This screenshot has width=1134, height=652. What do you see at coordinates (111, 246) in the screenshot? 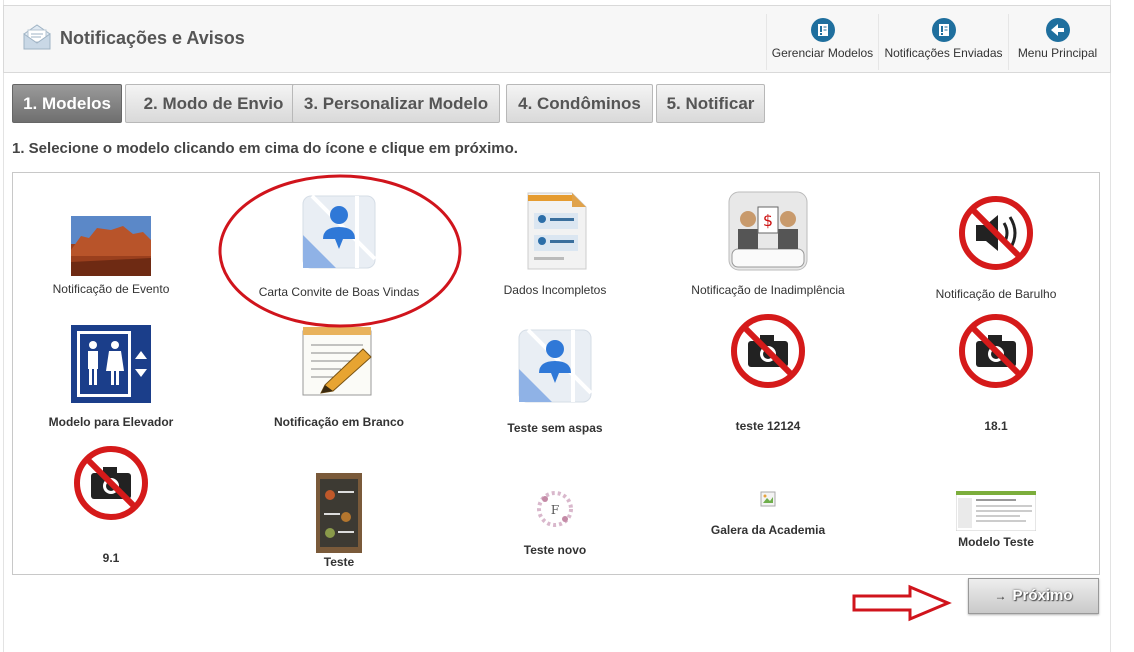
I see `landscape-photo` at bounding box center [111, 246].